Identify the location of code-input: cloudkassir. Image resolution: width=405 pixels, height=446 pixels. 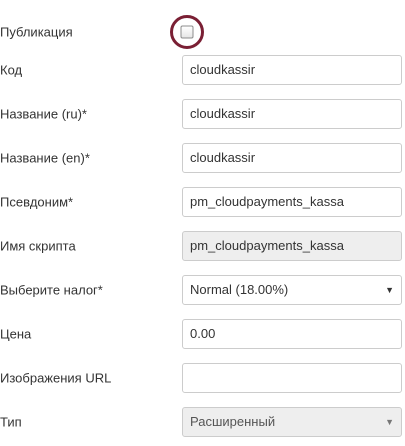
(292, 70).